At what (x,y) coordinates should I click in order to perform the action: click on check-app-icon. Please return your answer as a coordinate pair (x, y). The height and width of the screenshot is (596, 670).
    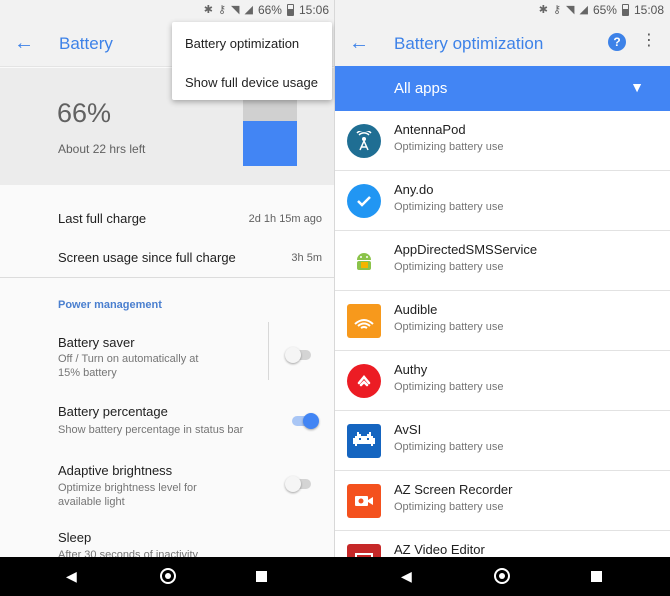
    Looking at the image, I should click on (364, 201).